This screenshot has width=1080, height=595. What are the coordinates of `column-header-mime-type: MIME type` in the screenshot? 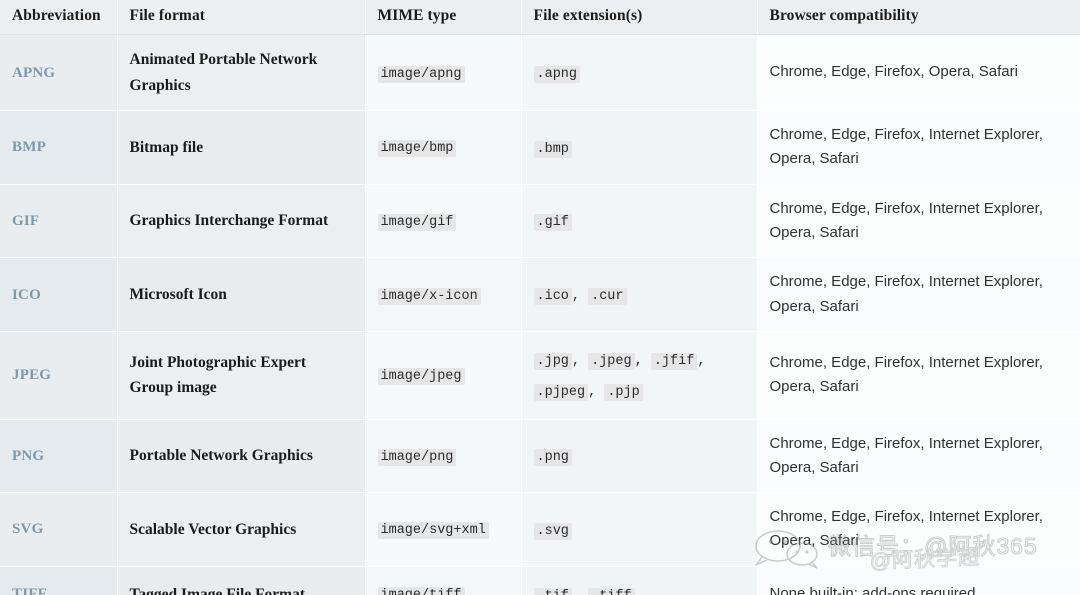 It's located at (443, 17).